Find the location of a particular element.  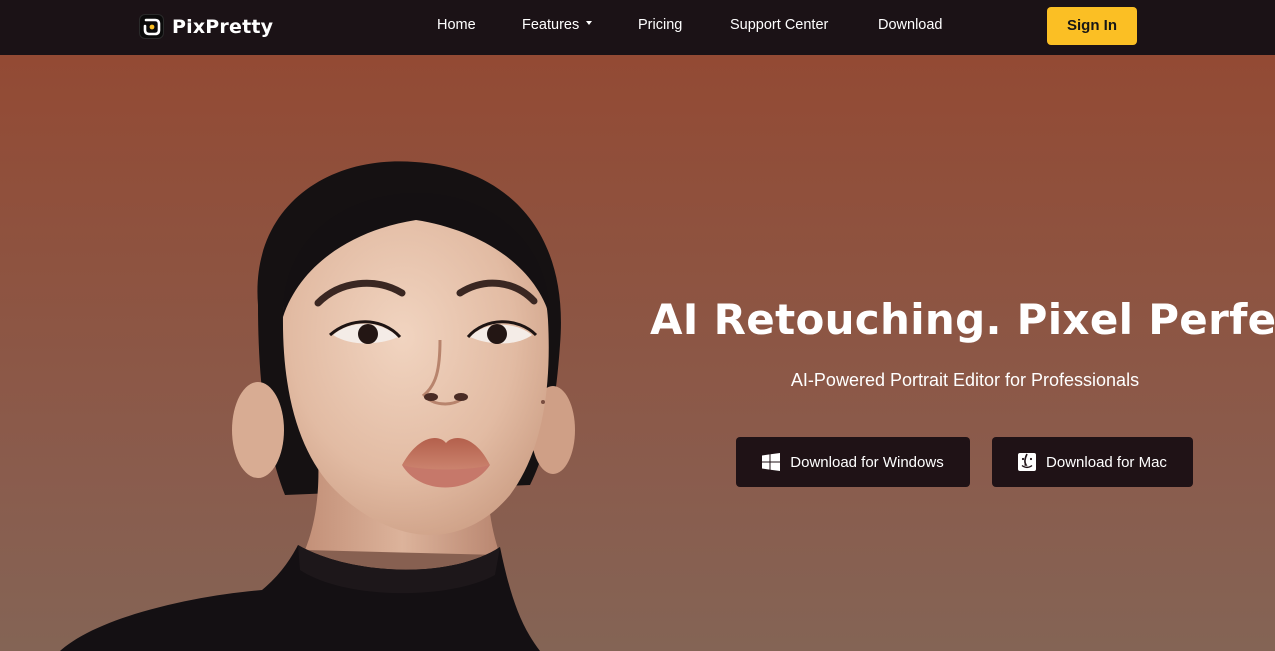

download-mac-button: Download for Mac is located at coordinates (1092, 462).